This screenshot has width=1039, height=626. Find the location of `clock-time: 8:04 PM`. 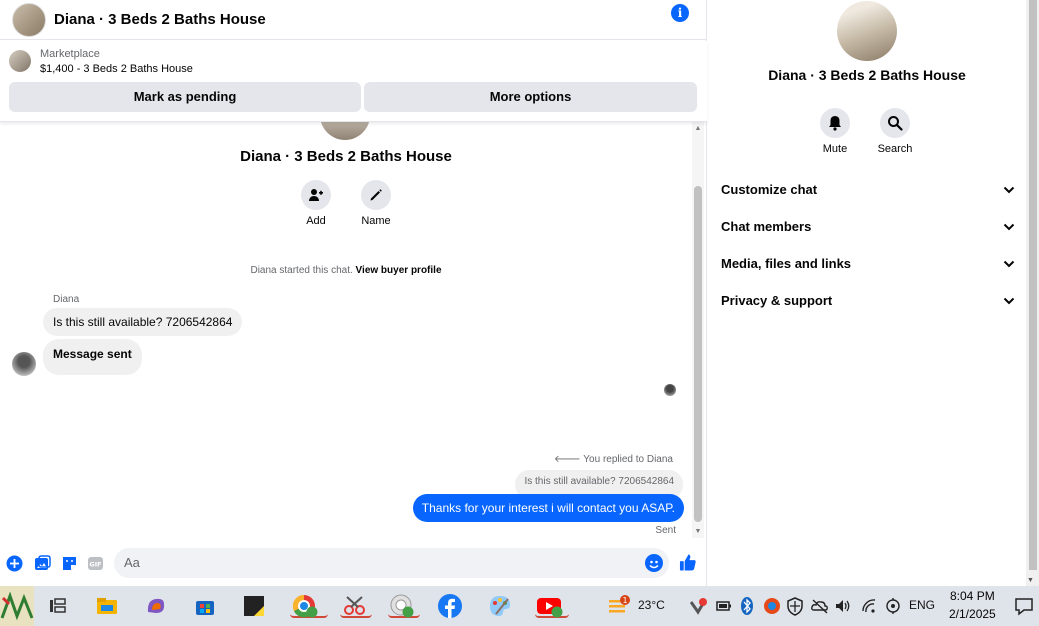

clock-time: 8:04 PM is located at coordinates (972, 596).